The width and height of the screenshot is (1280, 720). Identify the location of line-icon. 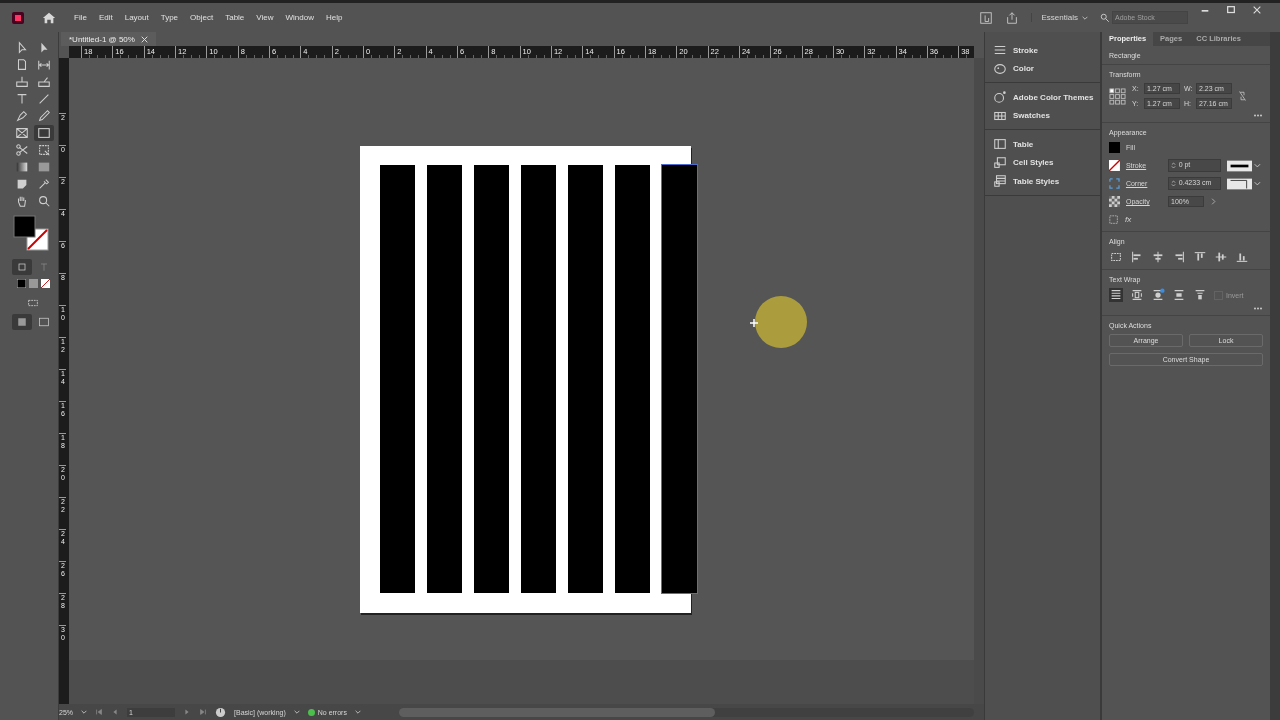
(44, 99).